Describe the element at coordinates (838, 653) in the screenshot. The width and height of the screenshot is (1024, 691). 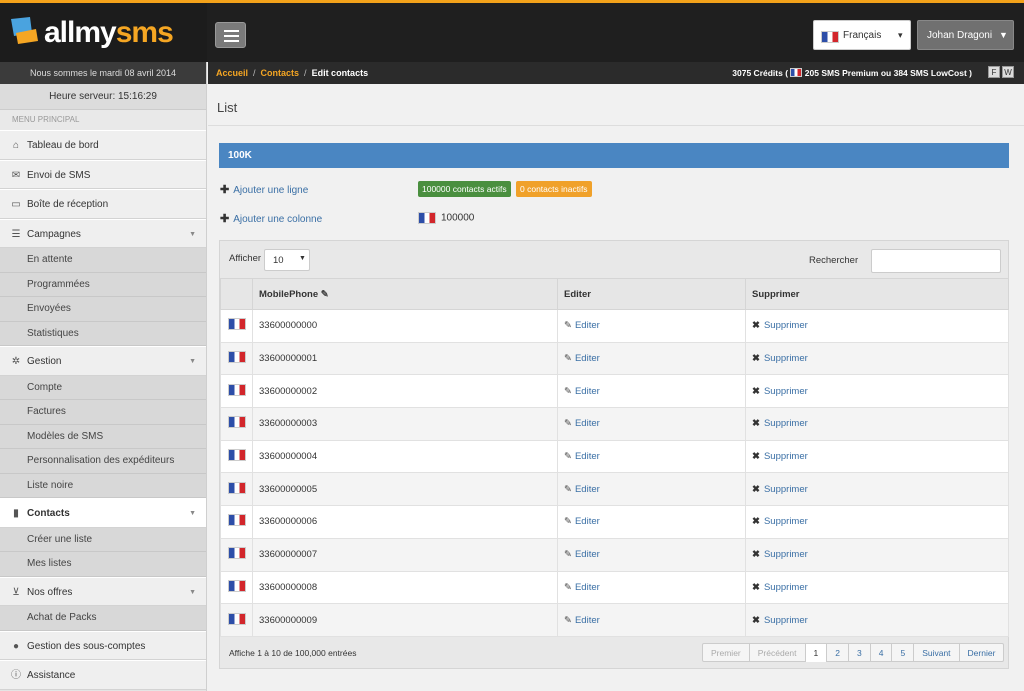
I see `pager-page-2: 2` at that location.